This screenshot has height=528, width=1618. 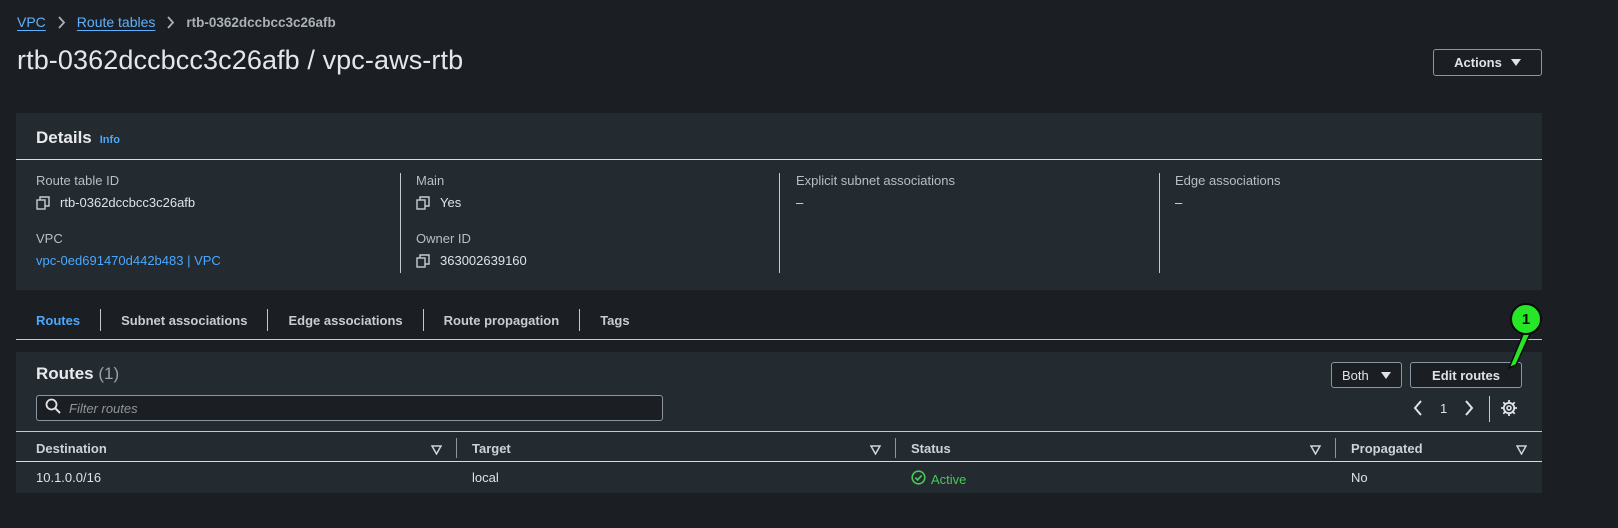 What do you see at coordinates (109, 373) in the screenshot?
I see `routes-count: (1)` at bounding box center [109, 373].